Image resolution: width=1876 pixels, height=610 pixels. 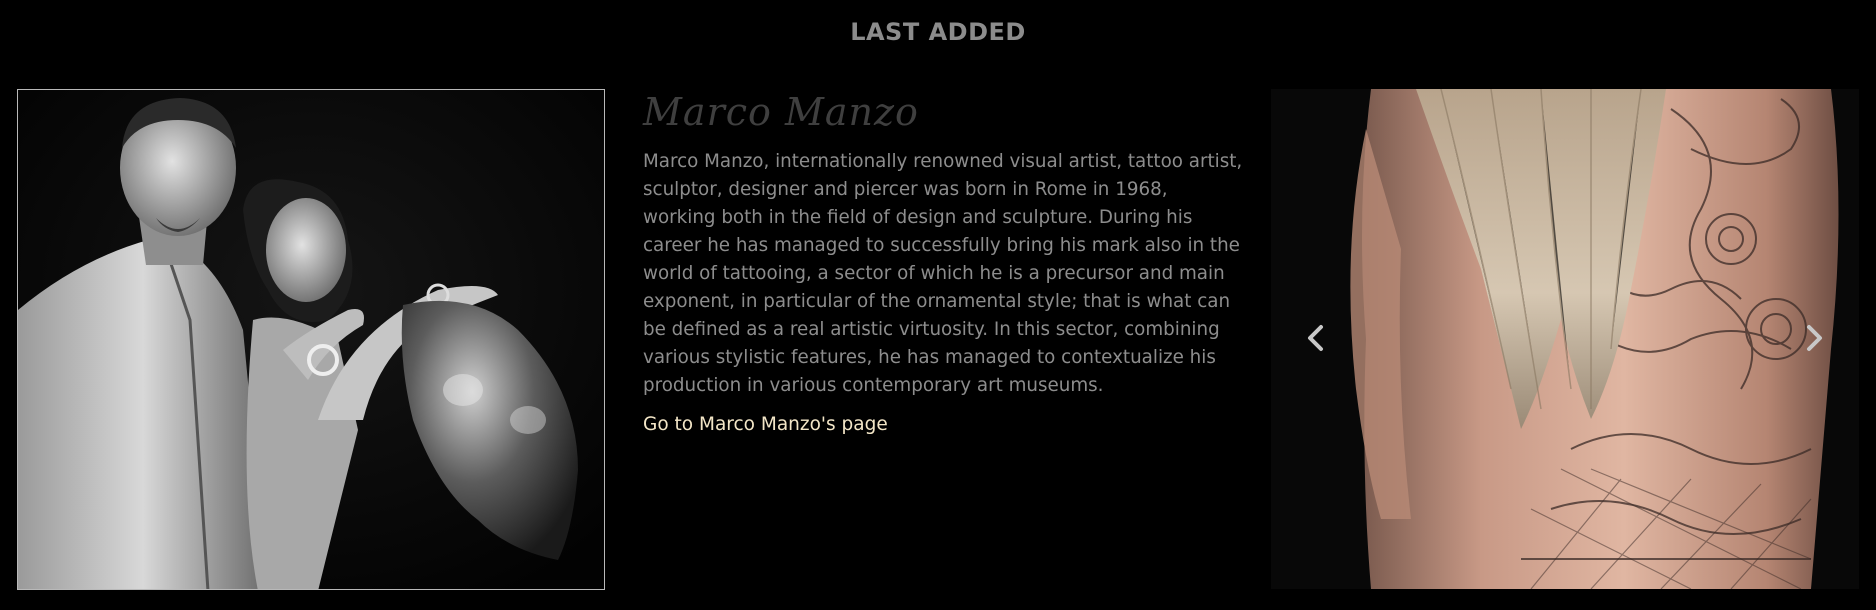 I want to click on carousel-prev-button, so click(x=1315, y=338).